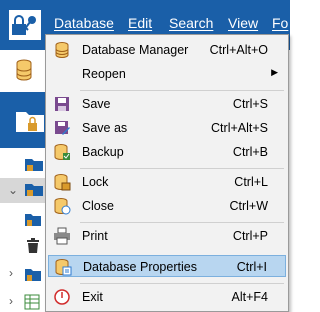  Describe the element at coordinates (63, 267) in the screenshot. I see `database-properties-icon` at that location.